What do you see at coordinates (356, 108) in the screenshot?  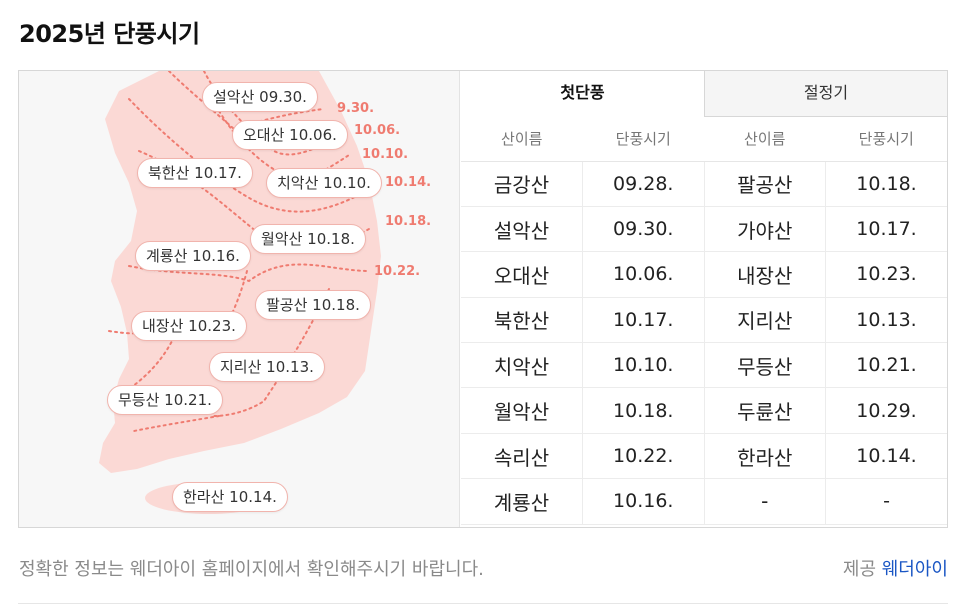 I see `date-line-label: 9.30.` at bounding box center [356, 108].